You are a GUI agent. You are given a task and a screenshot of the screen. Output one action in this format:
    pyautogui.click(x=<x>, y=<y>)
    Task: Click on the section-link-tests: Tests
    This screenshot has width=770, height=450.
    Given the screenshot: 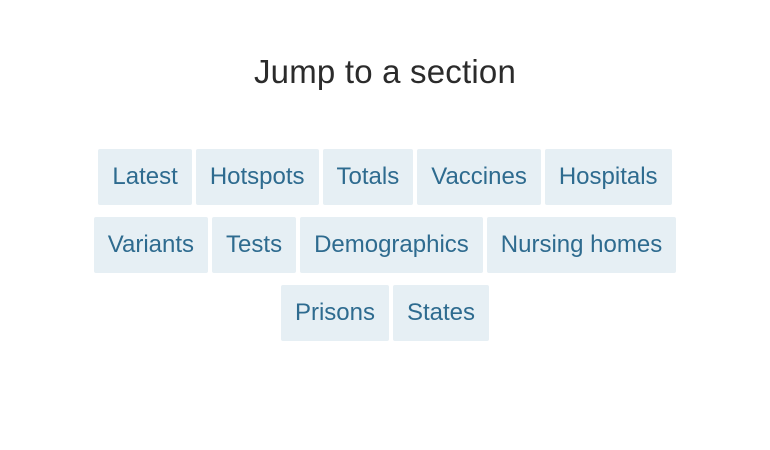 What is the action you would take?
    pyautogui.click(x=254, y=245)
    